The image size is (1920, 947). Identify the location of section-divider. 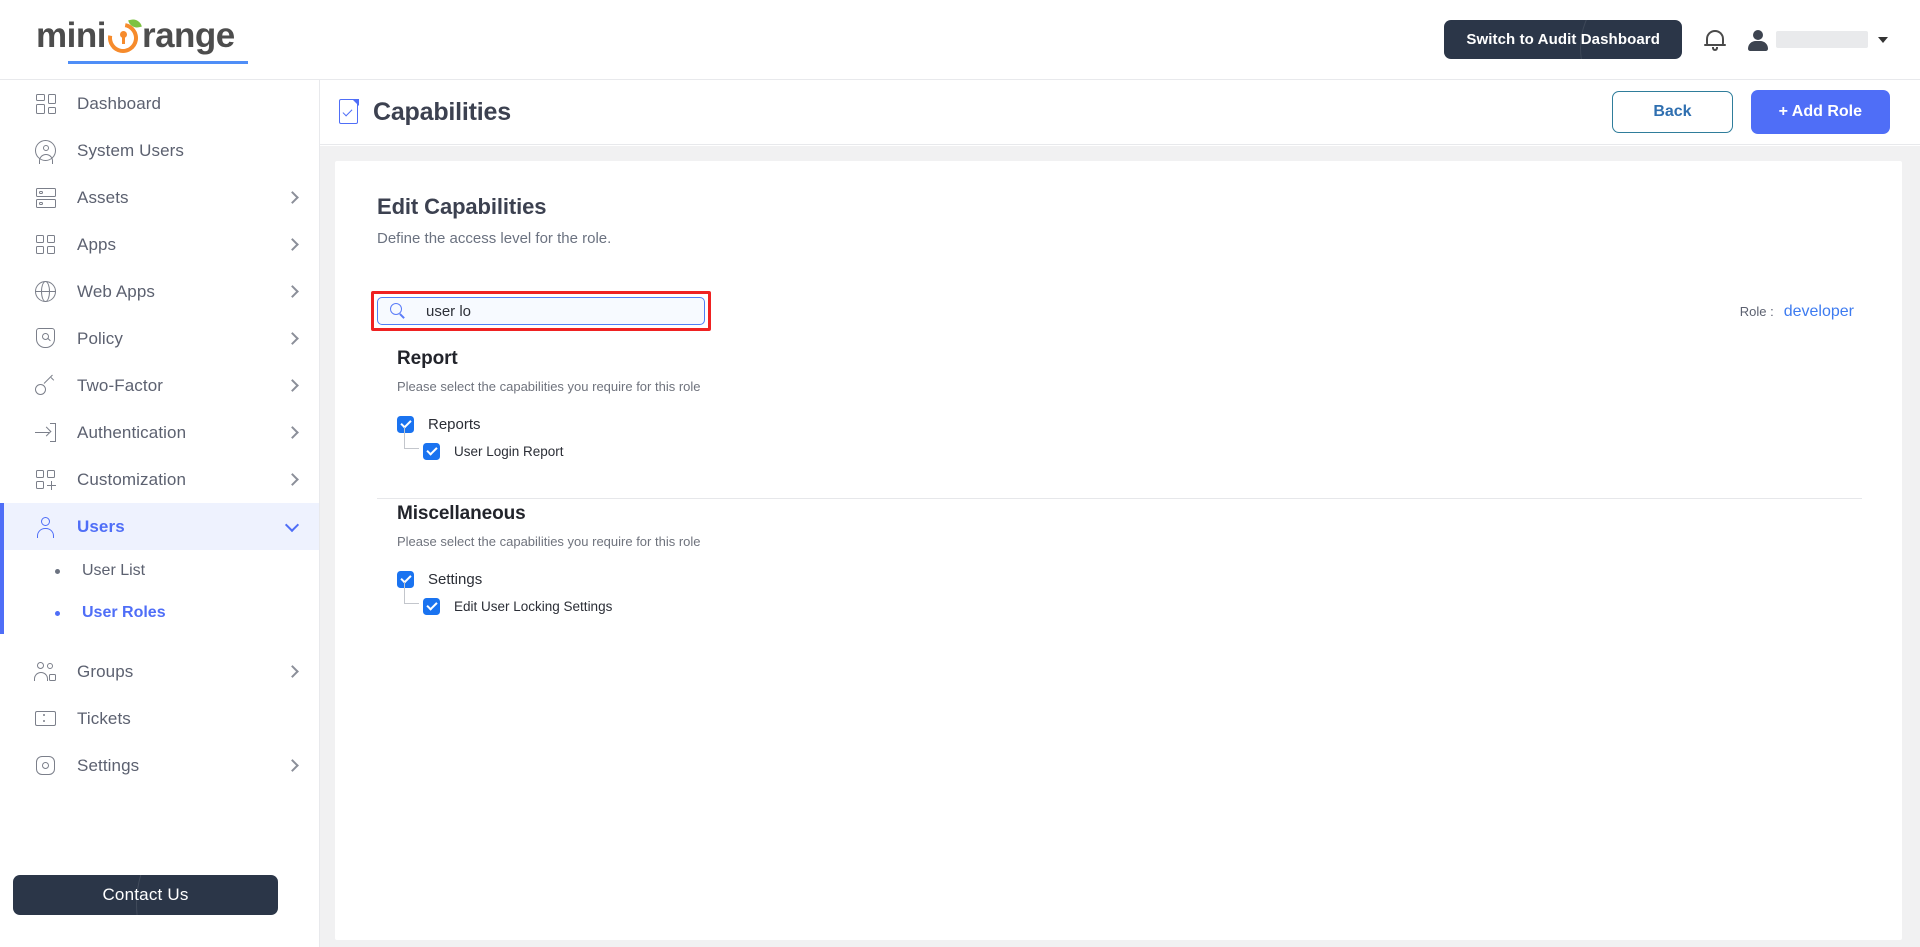
(1119, 498).